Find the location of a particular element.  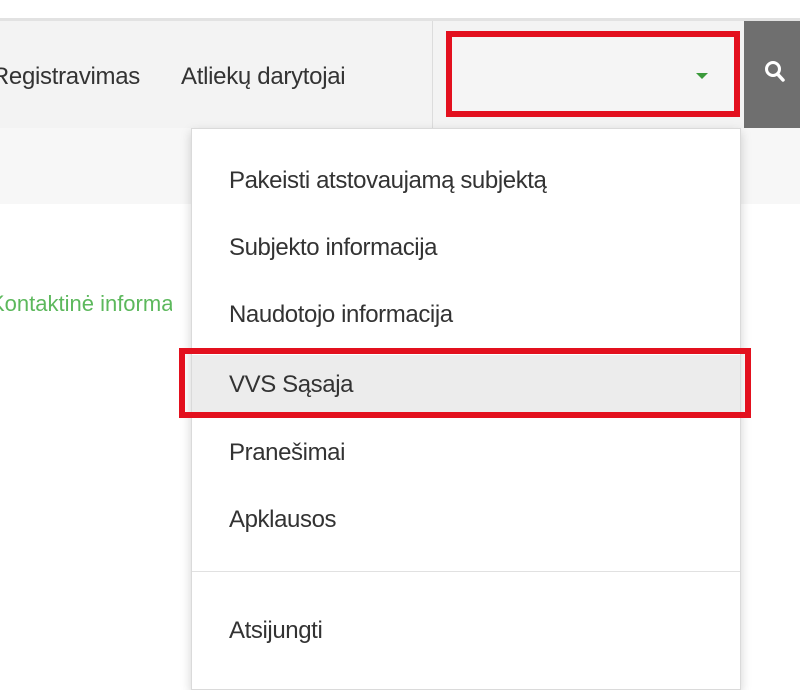

menu-item-label: Apklausos is located at coordinates (283, 519).